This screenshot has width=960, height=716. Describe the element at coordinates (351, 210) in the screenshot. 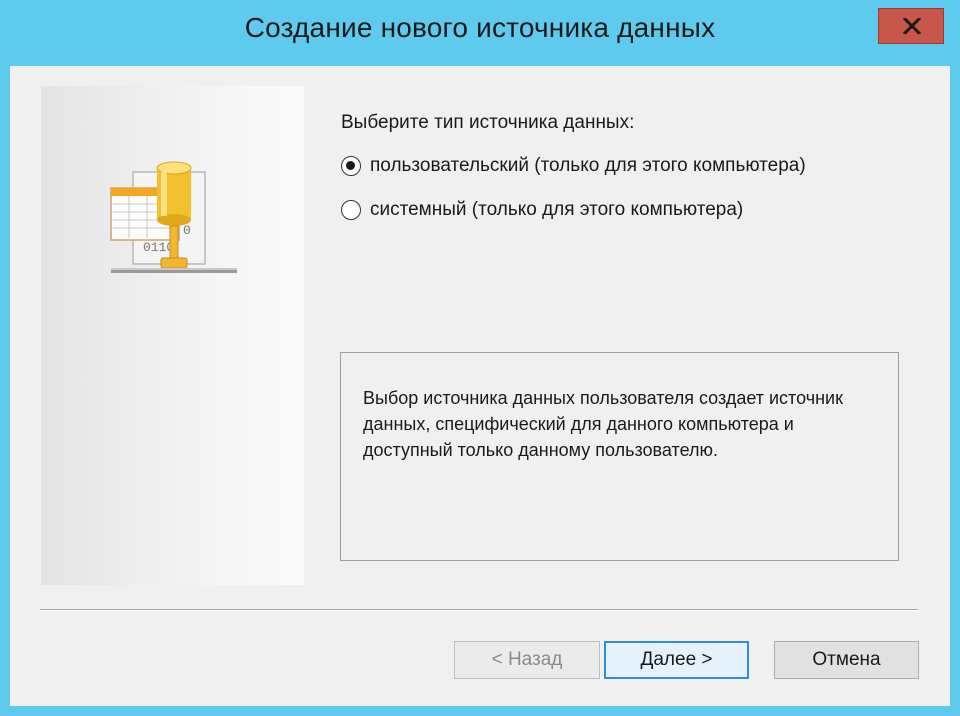

I see `radio-button-system` at that location.